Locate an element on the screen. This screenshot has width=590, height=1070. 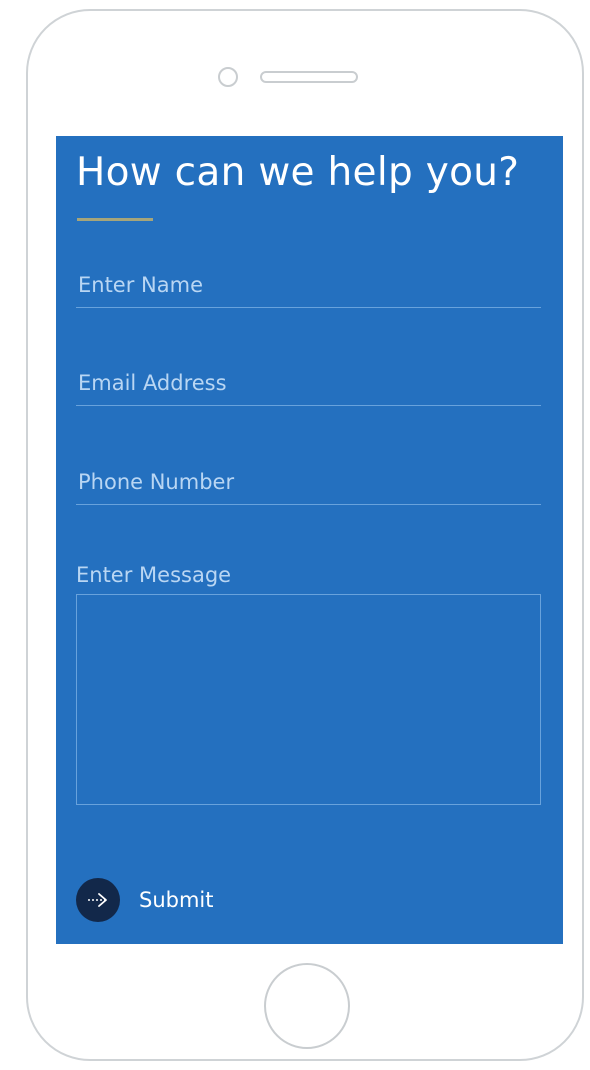
arrow-right-icon is located at coordinates (97, 900).